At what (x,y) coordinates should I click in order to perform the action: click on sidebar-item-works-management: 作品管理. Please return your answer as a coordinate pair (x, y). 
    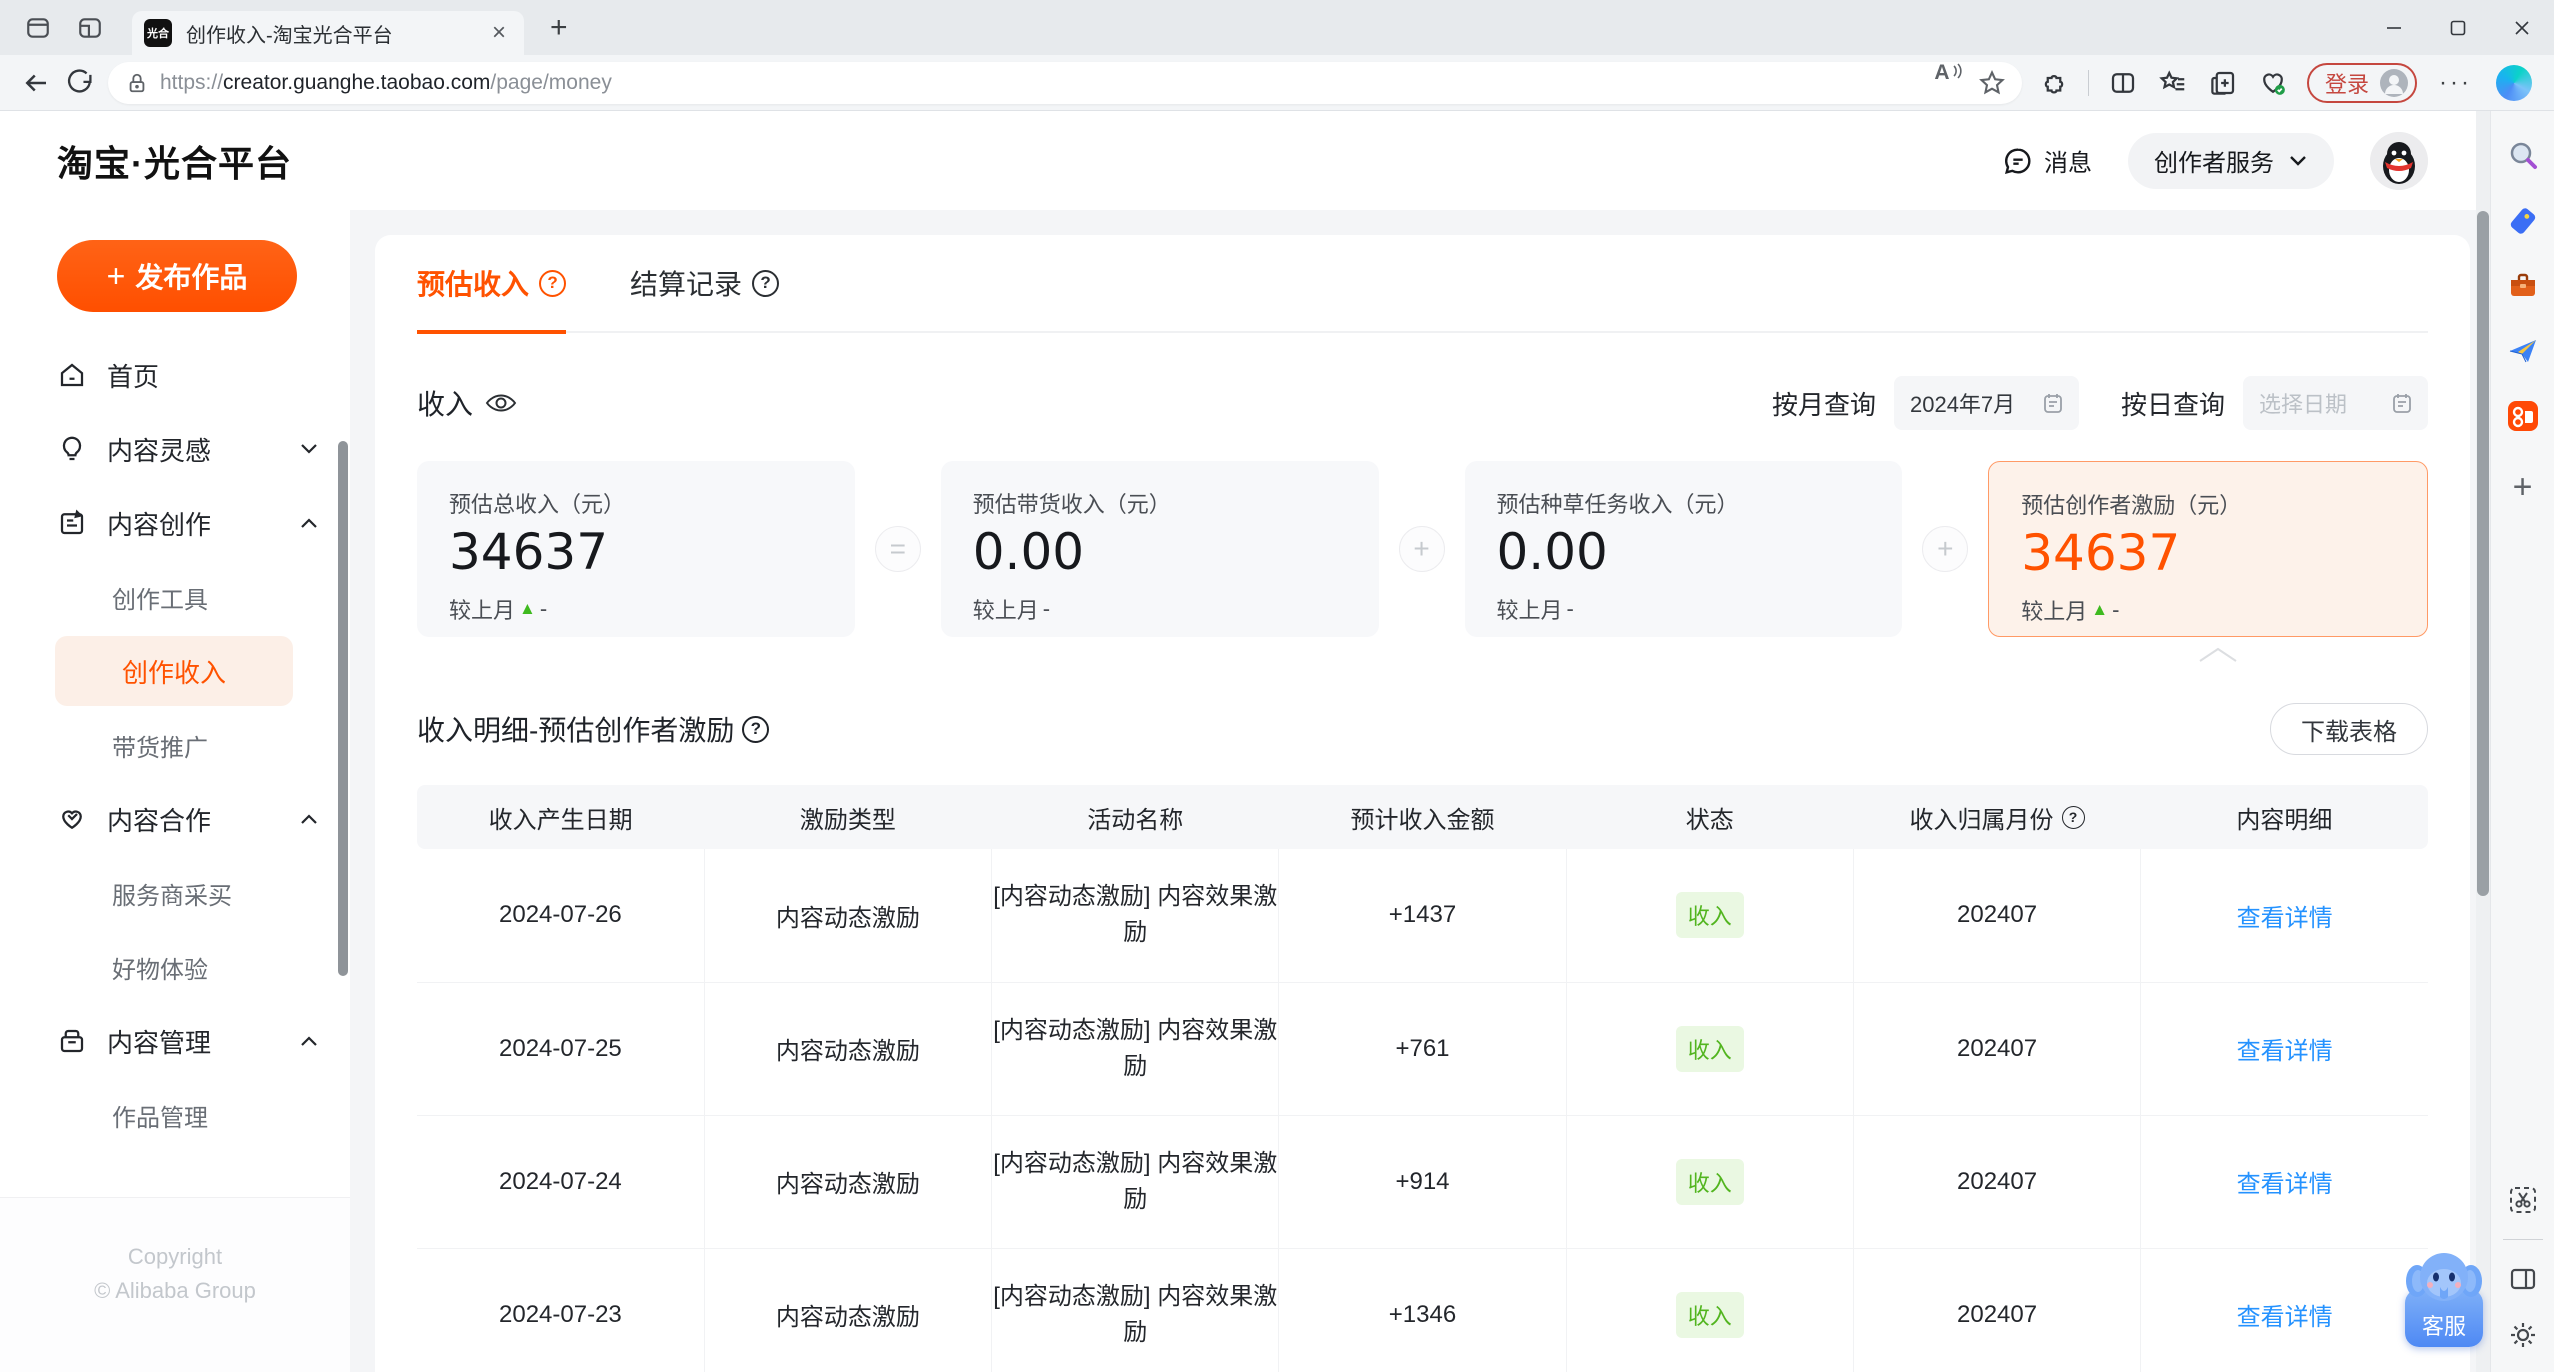
    Looking at the image, I should click on (175, 1115).